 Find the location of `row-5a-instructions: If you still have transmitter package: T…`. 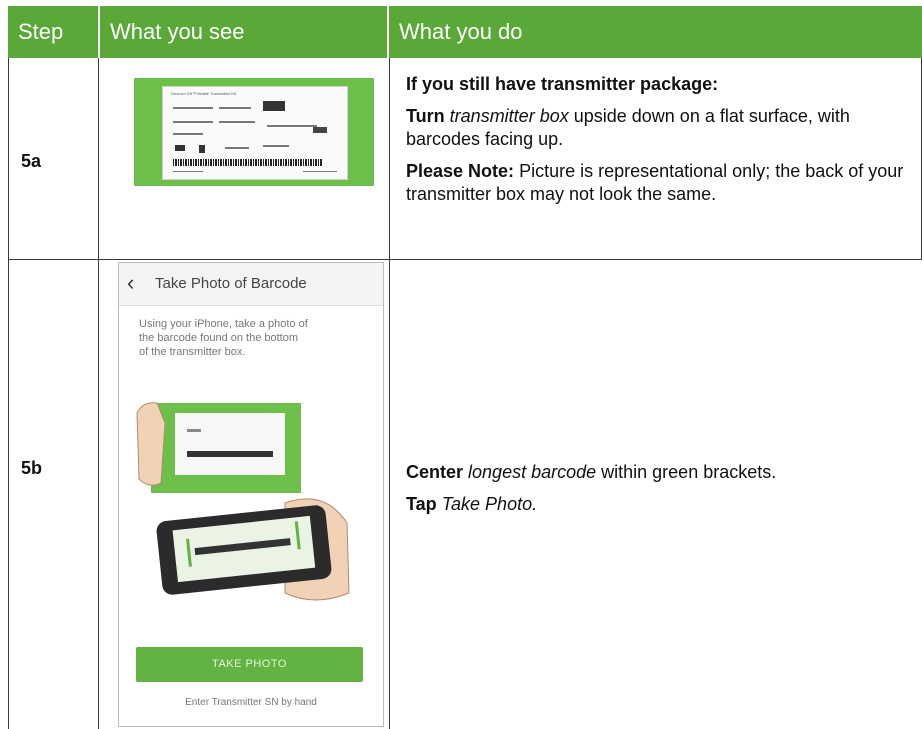

row-5a-instructions: If you still have transmitter package: T… is located at coordinates (663, 144).